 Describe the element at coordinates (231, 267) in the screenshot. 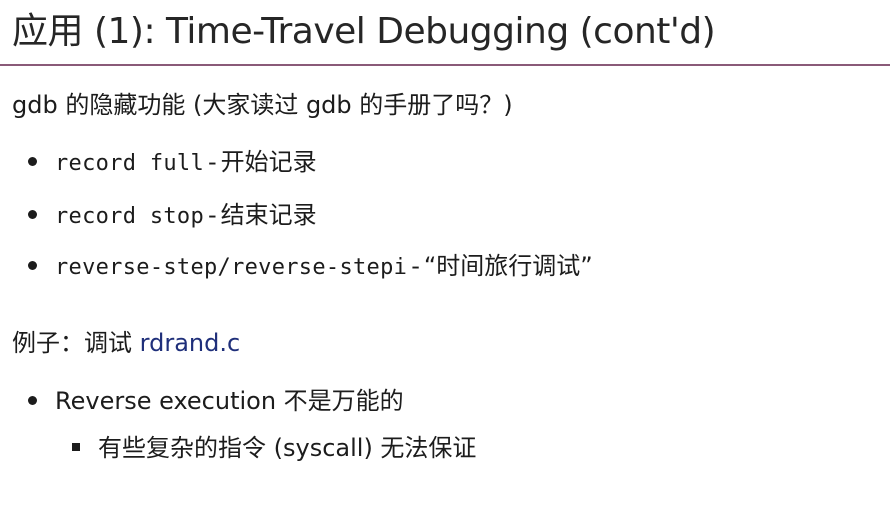

I see `command-code: reverse-step/reverse-stepi` at that location.